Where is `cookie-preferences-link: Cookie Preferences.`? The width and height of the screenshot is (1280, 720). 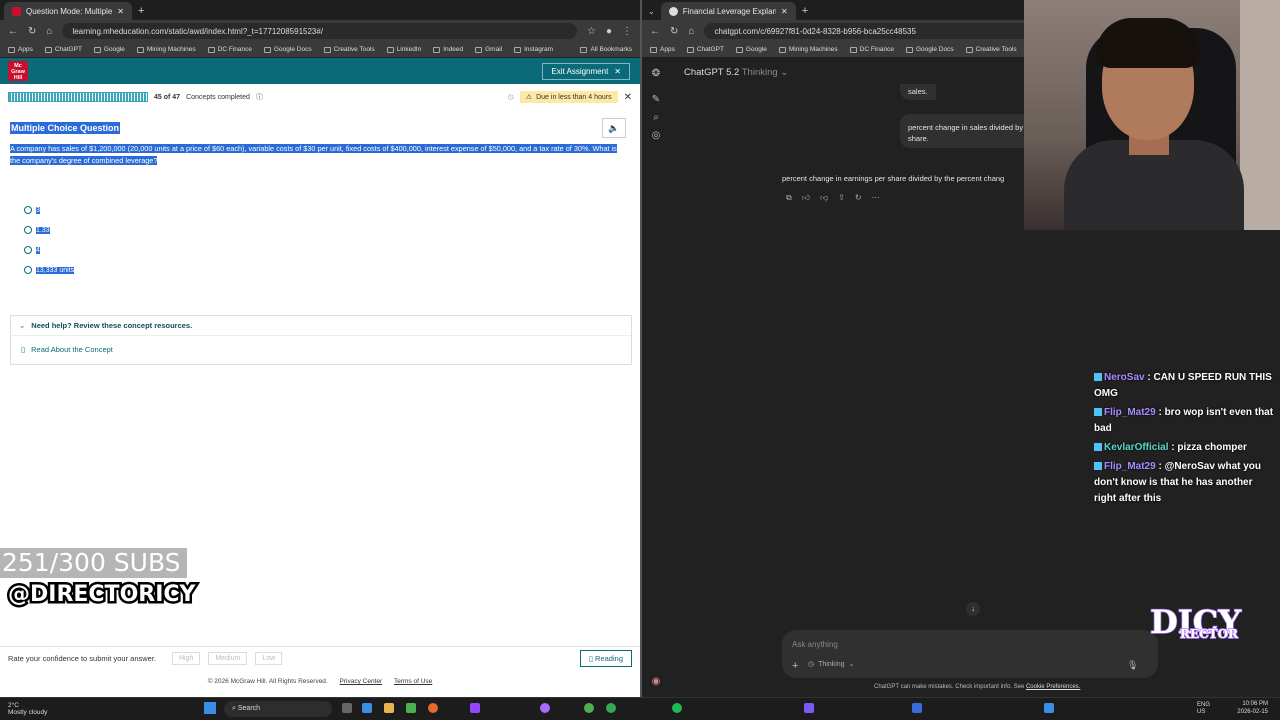 cookie-preferences-link: Cookie Preferences. is located at coordinates (1053, 687).